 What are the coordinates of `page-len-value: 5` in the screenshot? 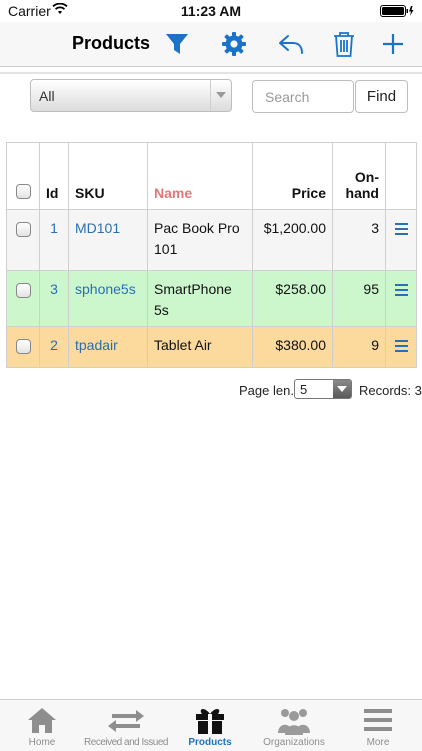 It's located at (304, 389).